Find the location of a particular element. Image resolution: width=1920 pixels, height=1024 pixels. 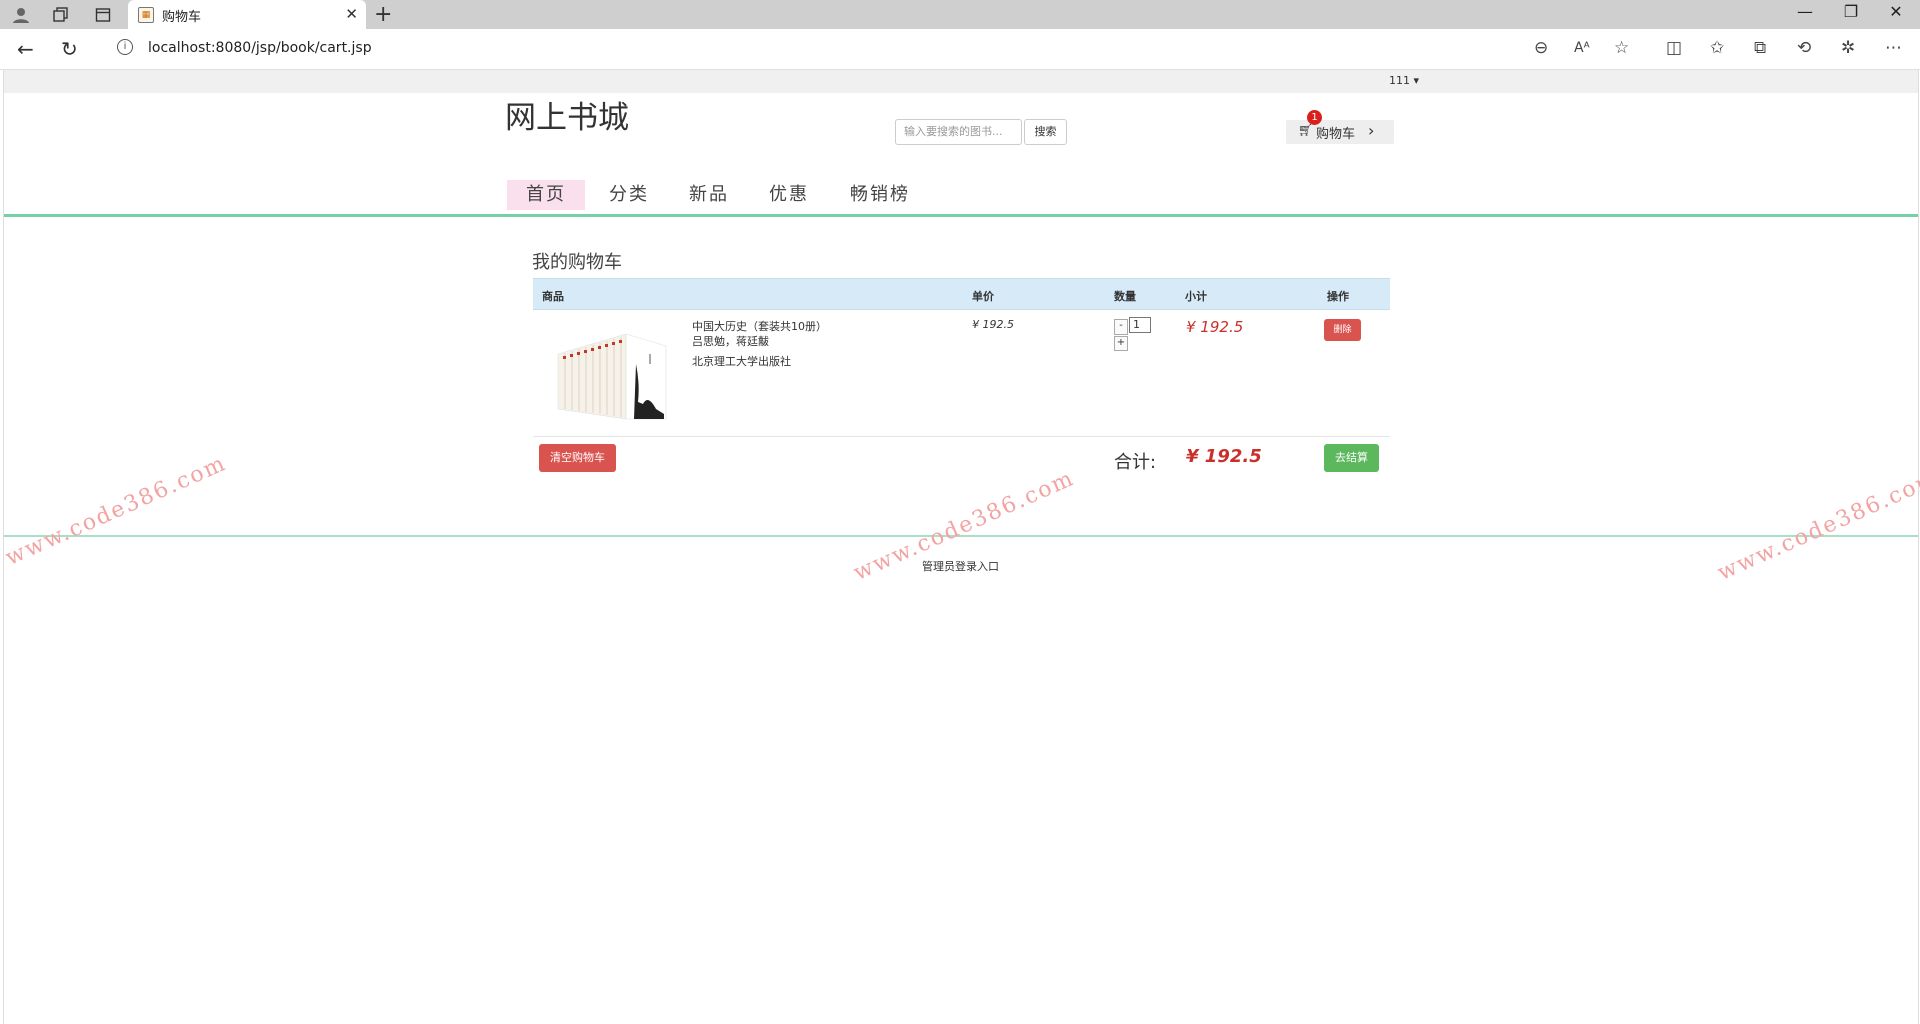

browser-collections-icon: ⧉ is located at coordinates (1760, 48).